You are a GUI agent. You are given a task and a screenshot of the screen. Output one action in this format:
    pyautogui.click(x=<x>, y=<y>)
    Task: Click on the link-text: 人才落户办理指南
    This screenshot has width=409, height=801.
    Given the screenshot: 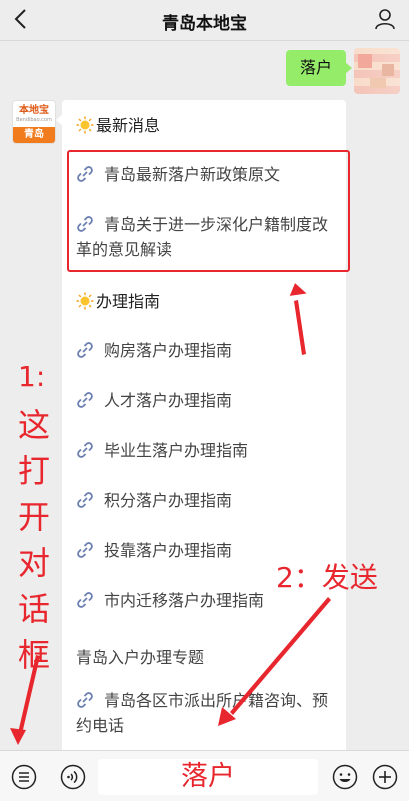 What is the action you would take?
    pyautogui.click(x=168, y=400)
    